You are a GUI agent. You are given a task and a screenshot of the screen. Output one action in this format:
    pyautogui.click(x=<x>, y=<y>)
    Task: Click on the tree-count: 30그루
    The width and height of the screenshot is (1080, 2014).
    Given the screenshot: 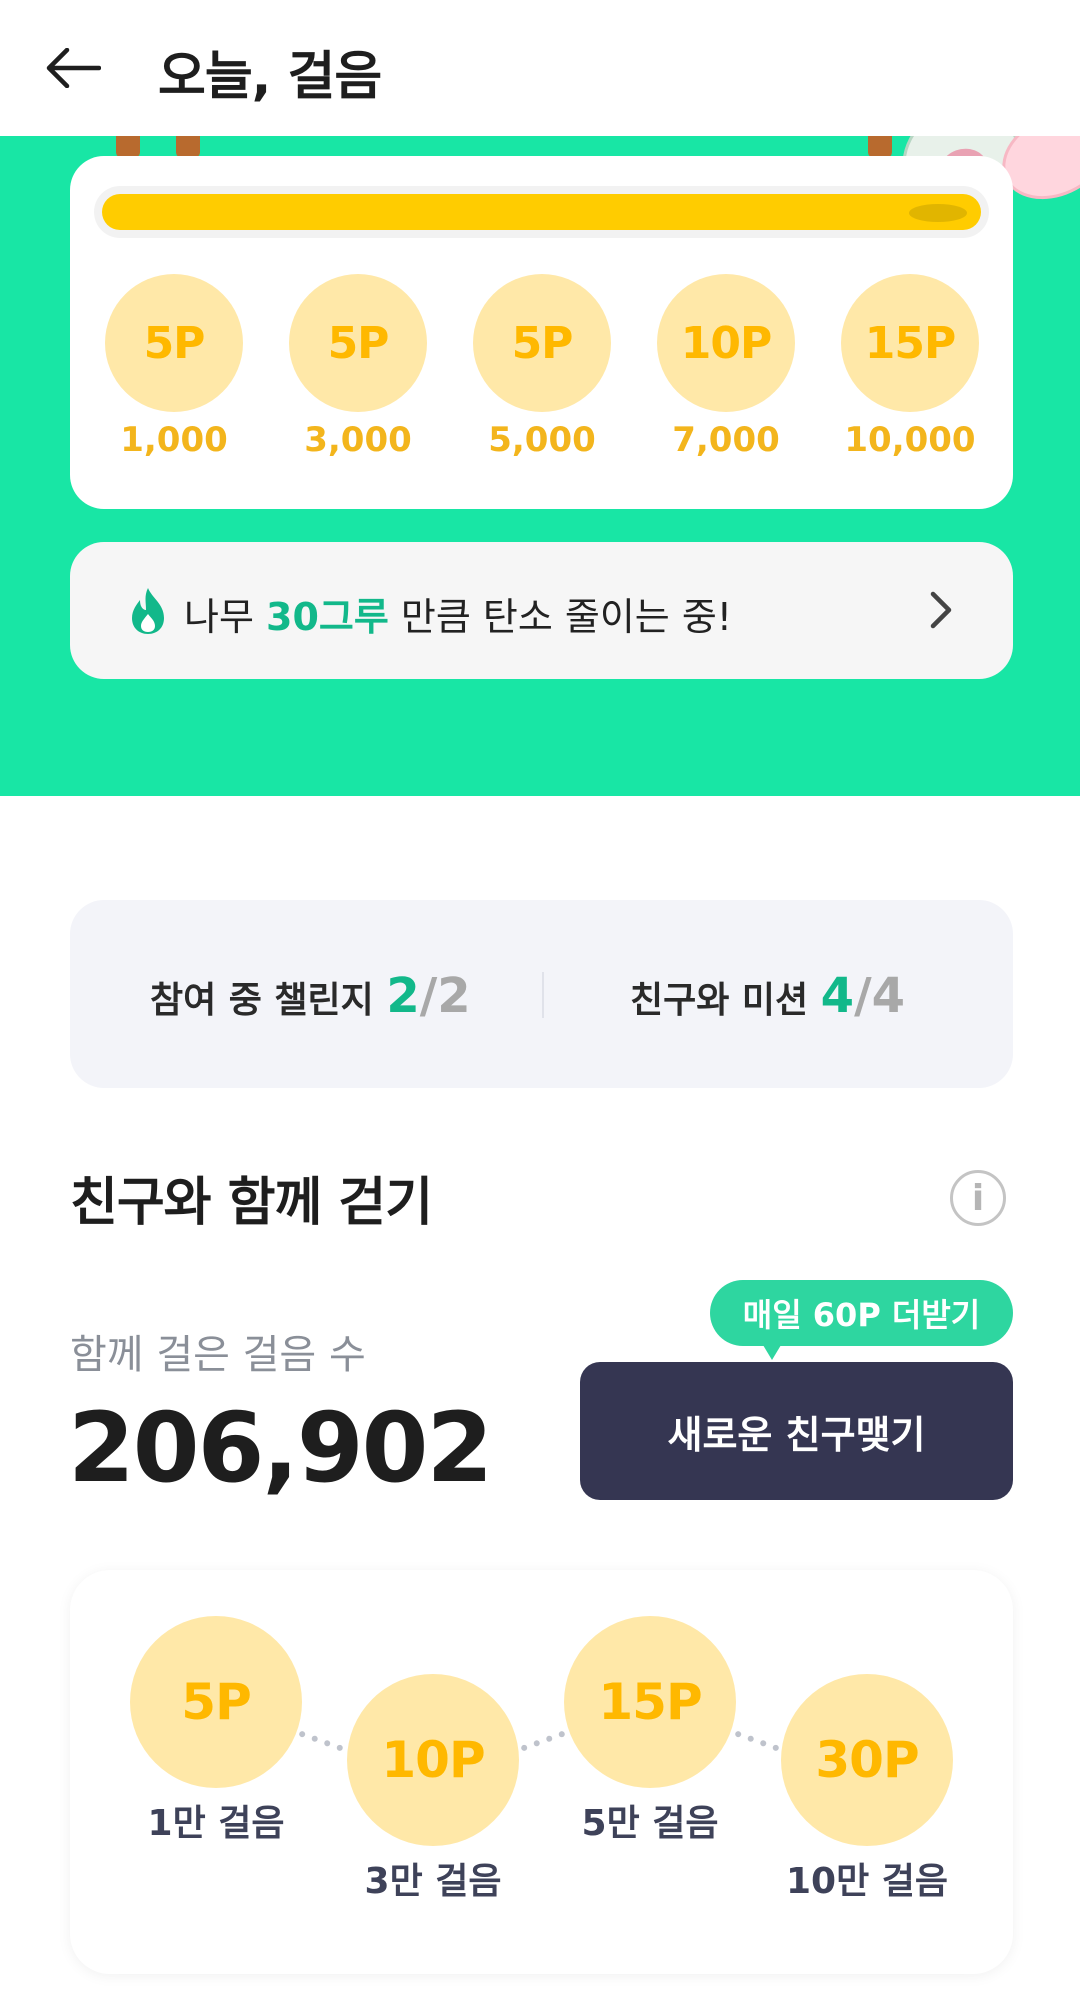 What is the action you would take?
    pyautogui.click(x=327, y=617)
    